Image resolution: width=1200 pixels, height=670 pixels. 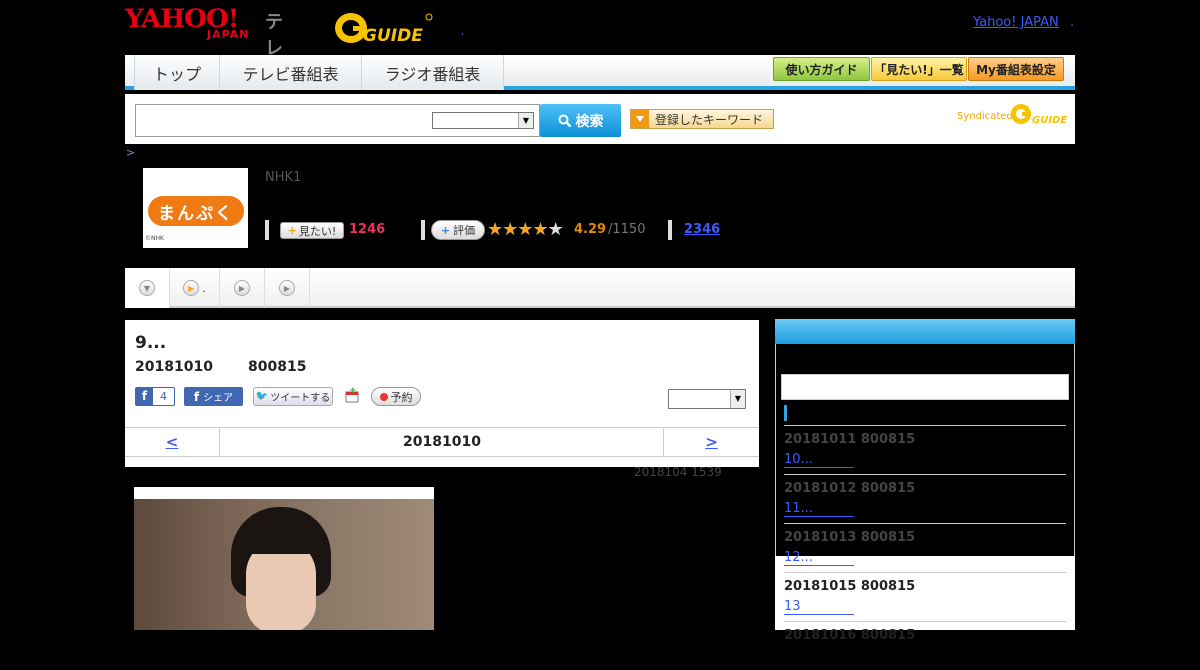 I want to click on rating-value: 4.29, so click(x=590, y=229).